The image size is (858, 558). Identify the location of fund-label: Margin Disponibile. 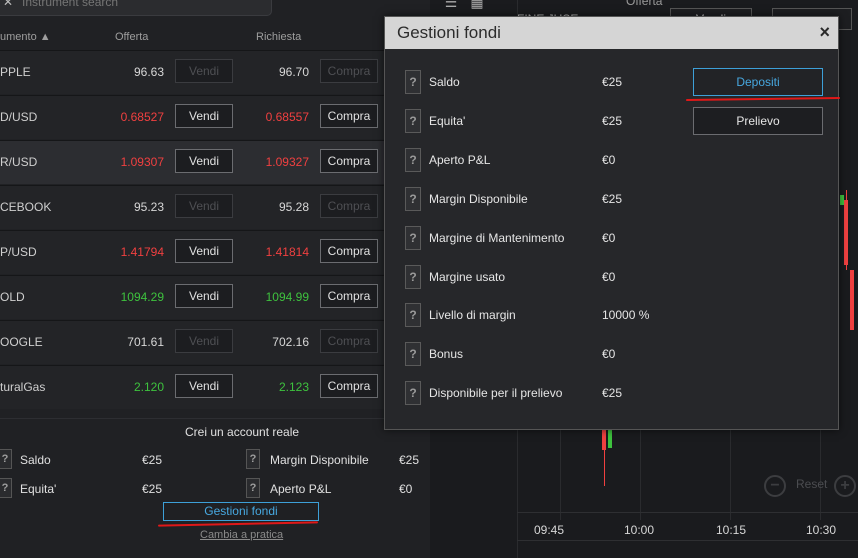
(478, 198).